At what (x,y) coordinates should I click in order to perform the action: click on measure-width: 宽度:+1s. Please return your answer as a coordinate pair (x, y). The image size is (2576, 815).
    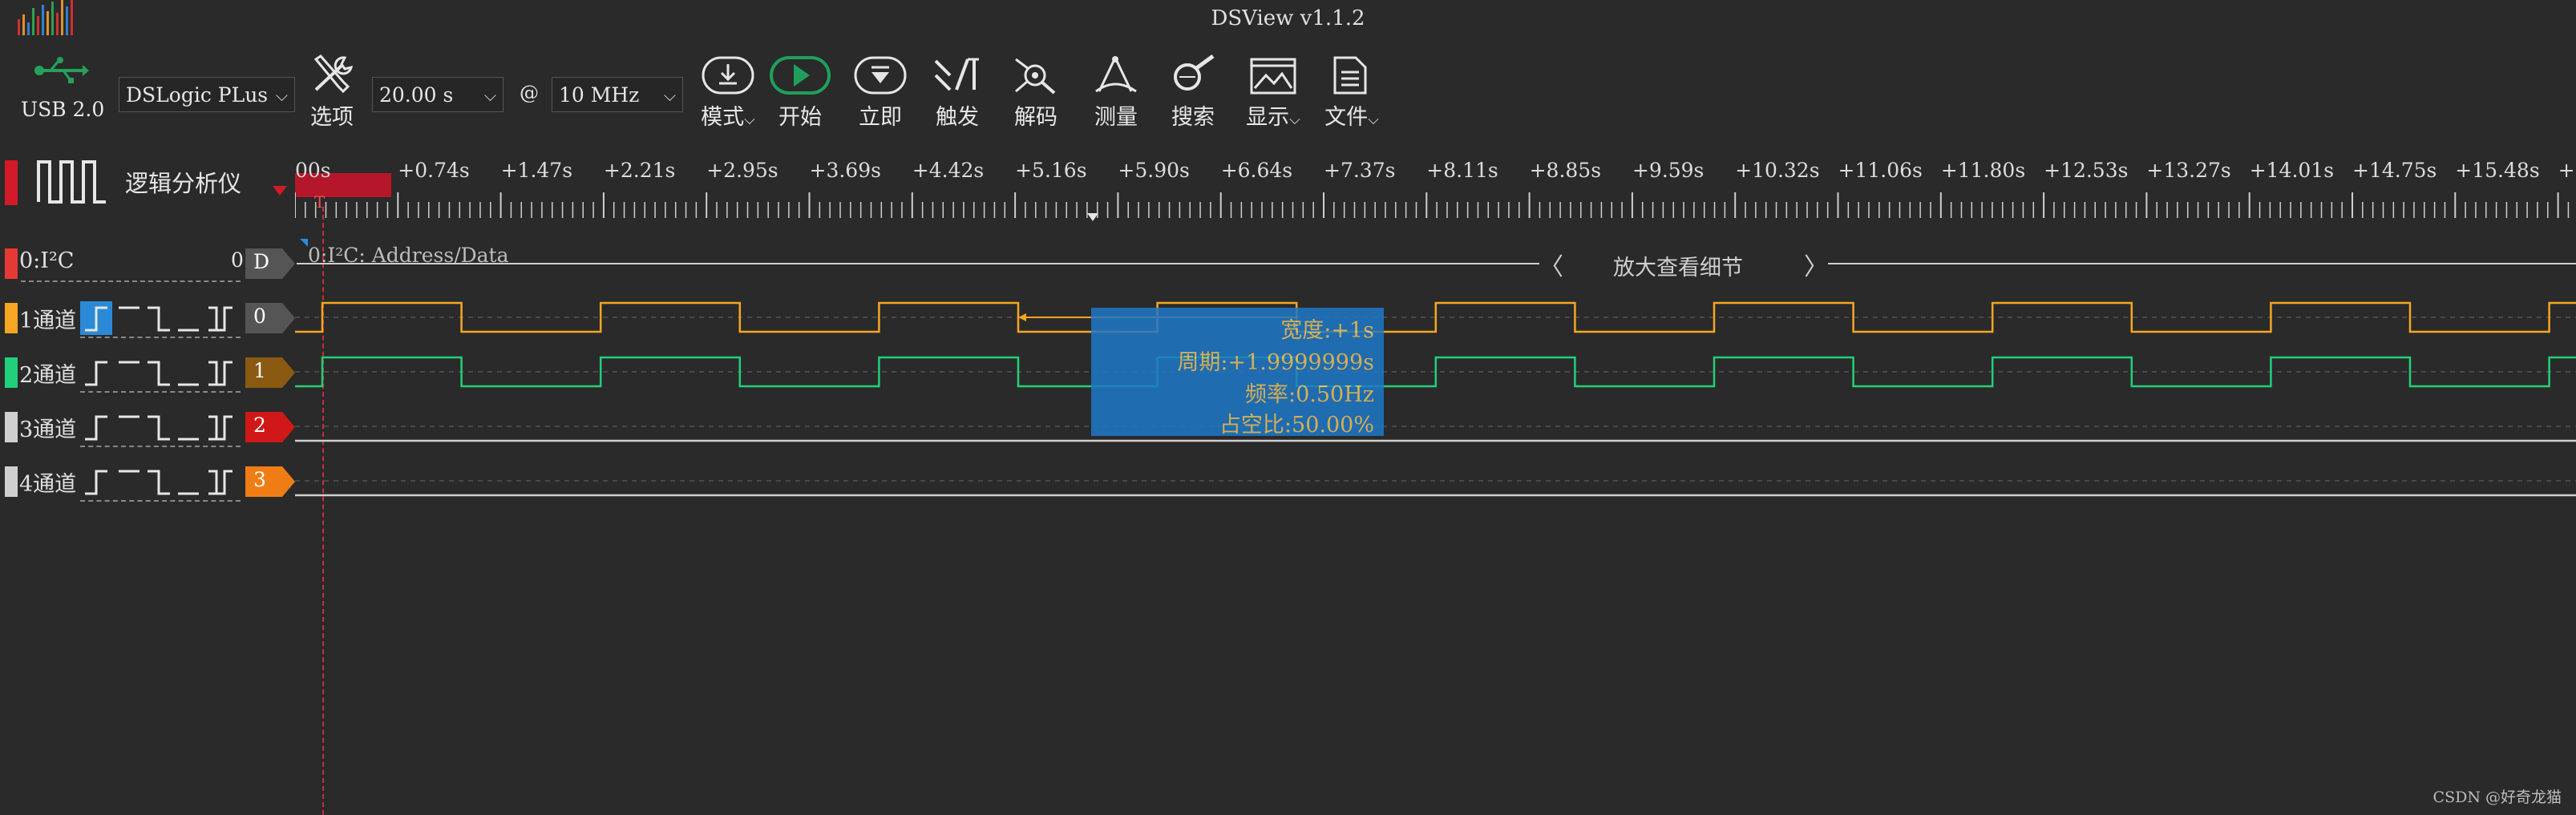
    Looking at the image, I should click on (1327, 330).